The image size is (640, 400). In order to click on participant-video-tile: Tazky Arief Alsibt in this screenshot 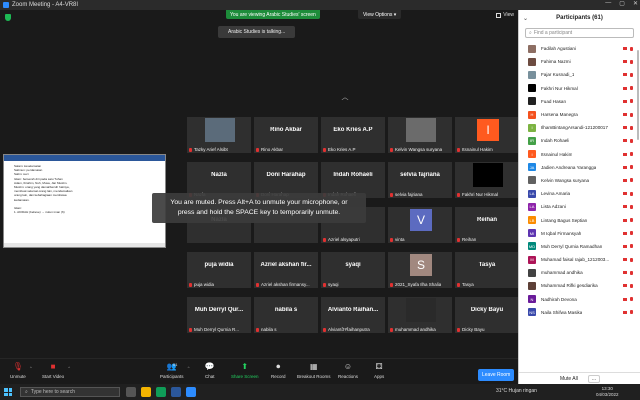, I will do `click(219, 135)`.